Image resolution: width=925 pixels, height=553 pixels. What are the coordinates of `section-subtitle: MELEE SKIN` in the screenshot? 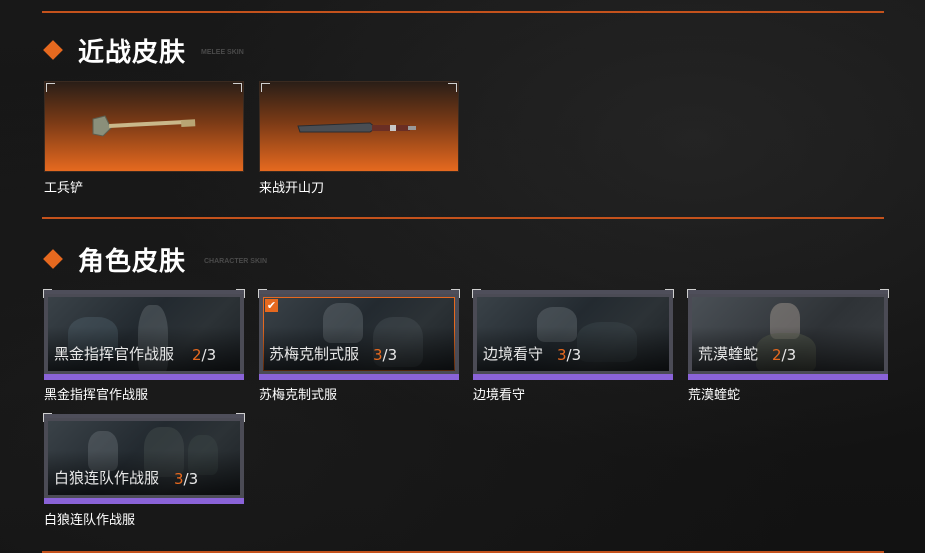 It's located at (222, 52).